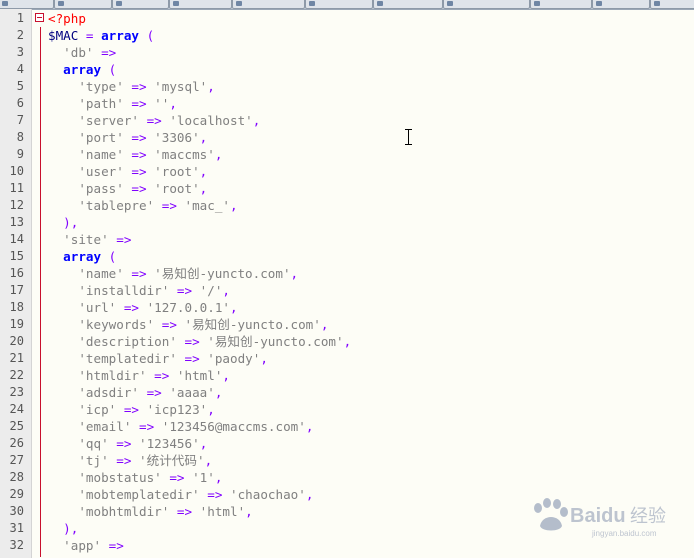 The height and width of the screenshot is (558, 694). I want to click on code-text: 'db' =>, so click(82, 52).